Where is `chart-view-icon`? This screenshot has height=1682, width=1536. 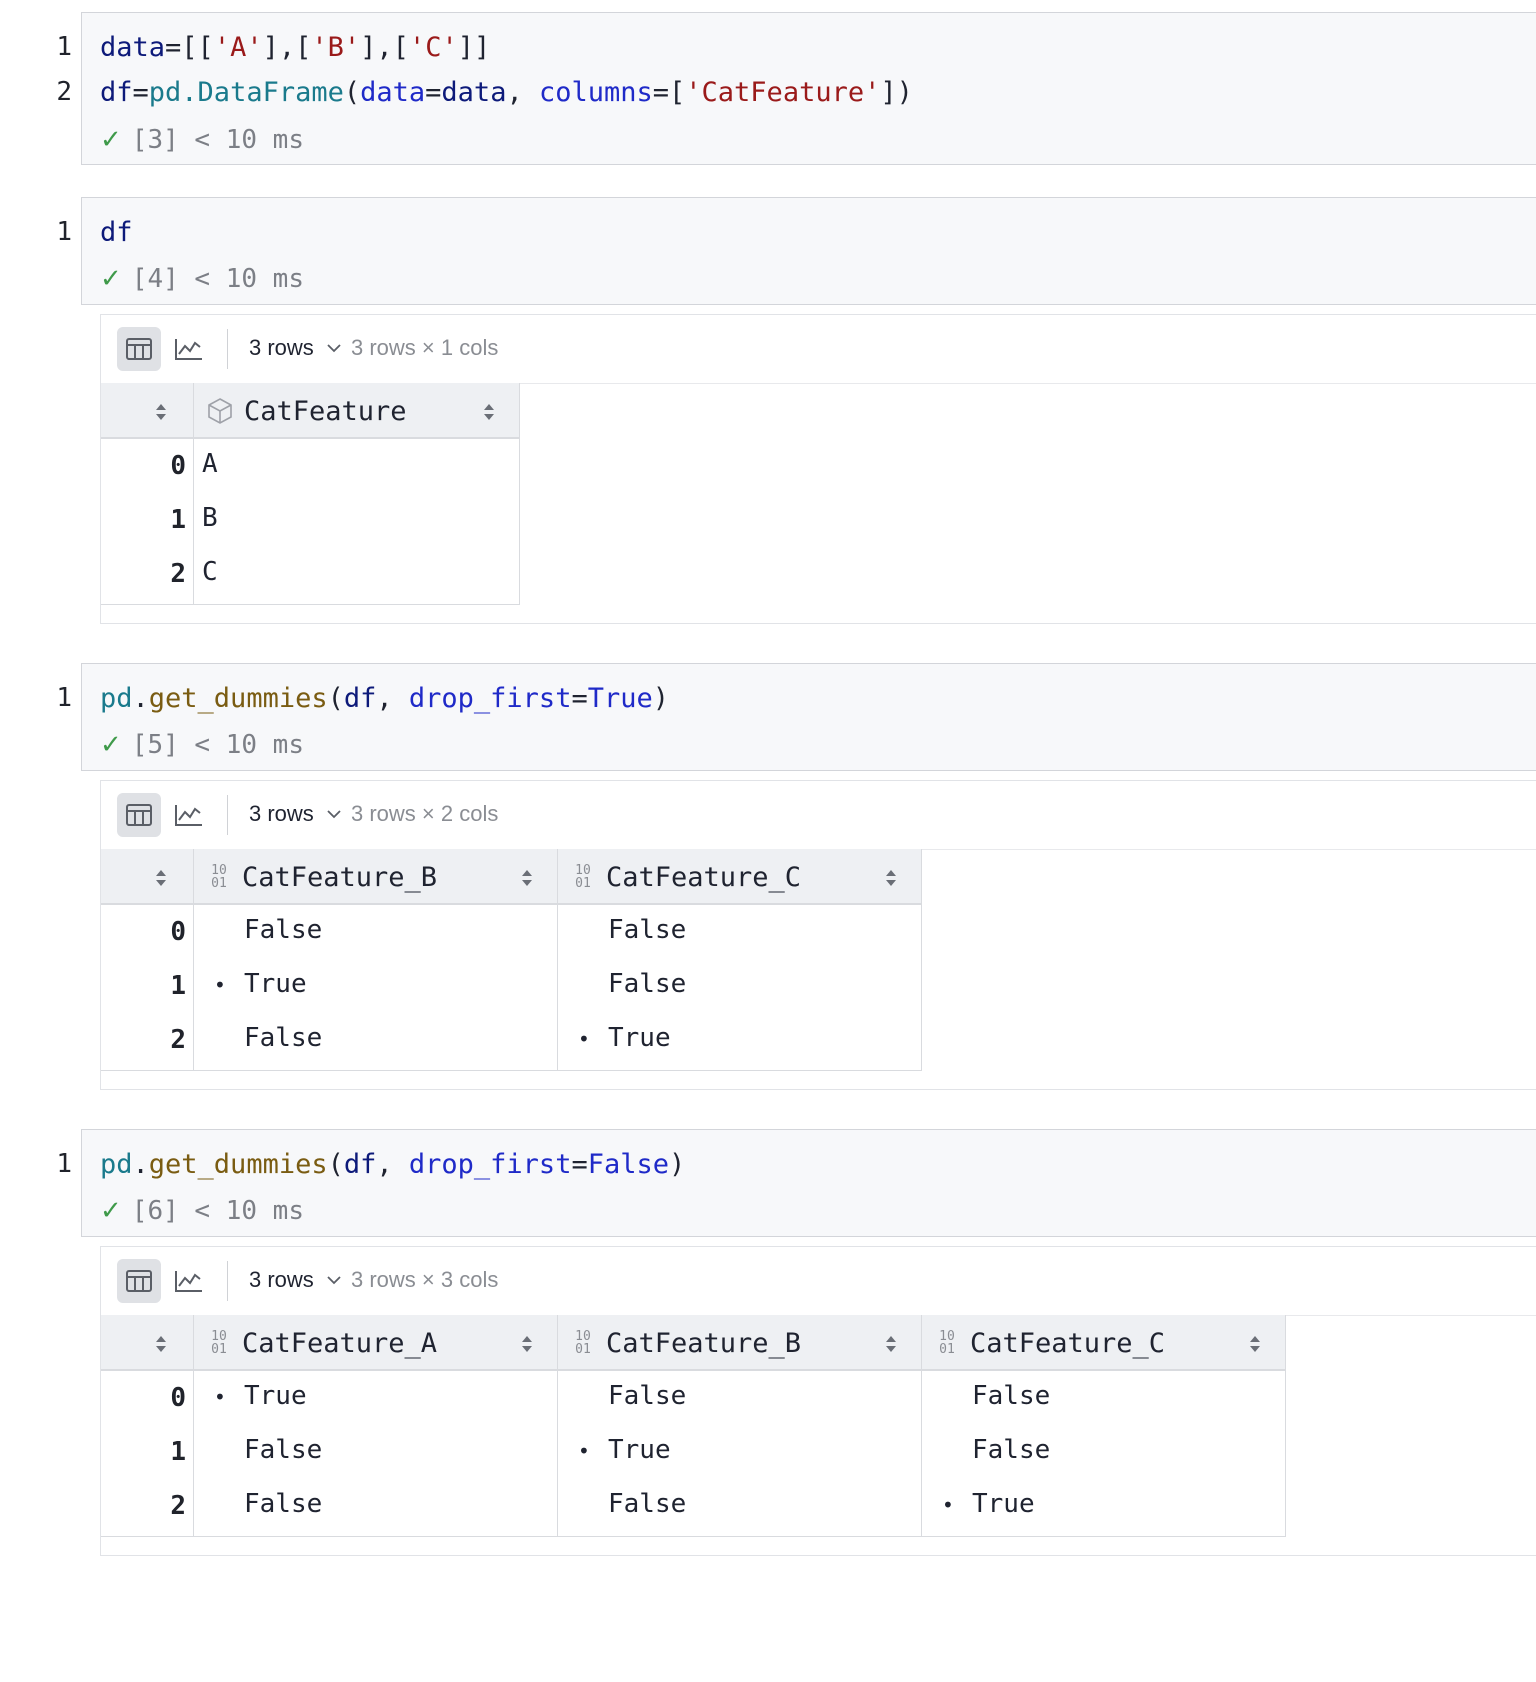 chart-view-icon is located at coordinates (188, 815).